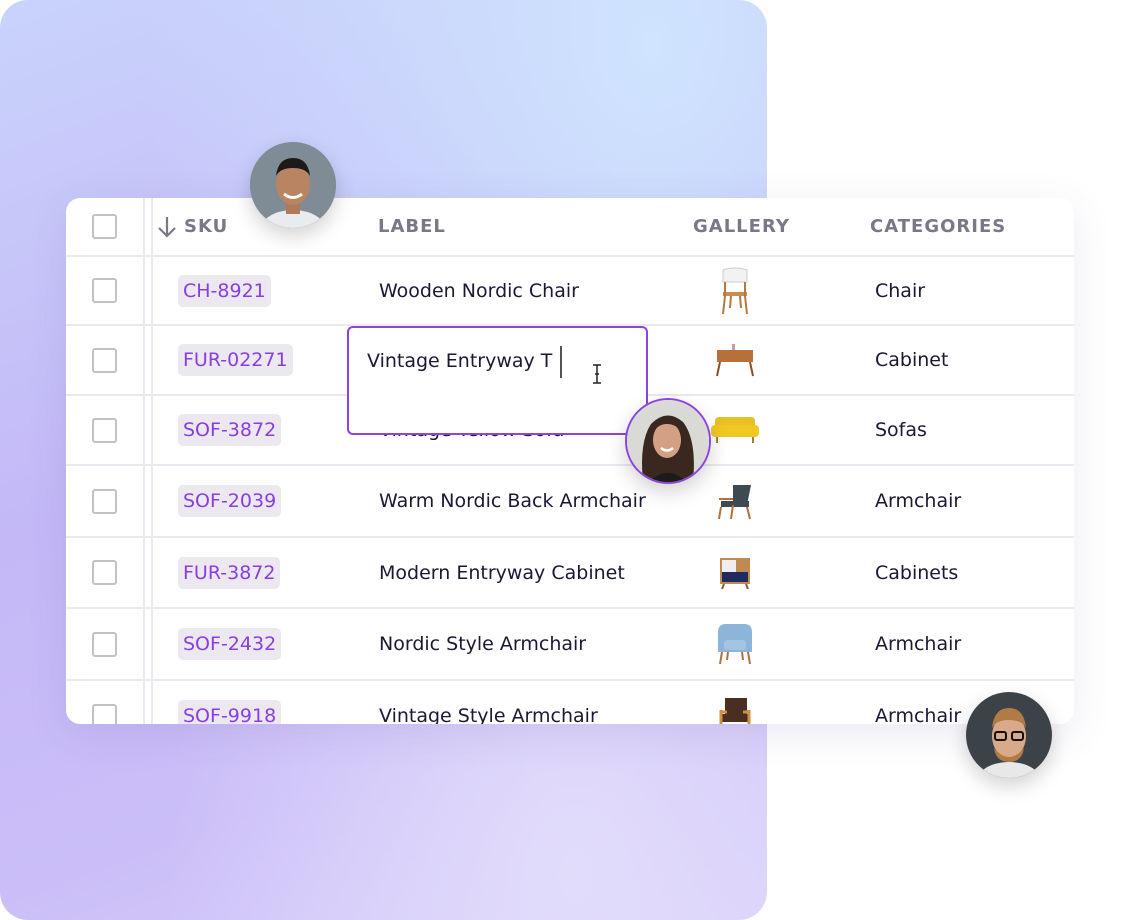 This screenshot has width=1140, height=920. I want to click on product-image-brown-armchair, so click(735, 702).